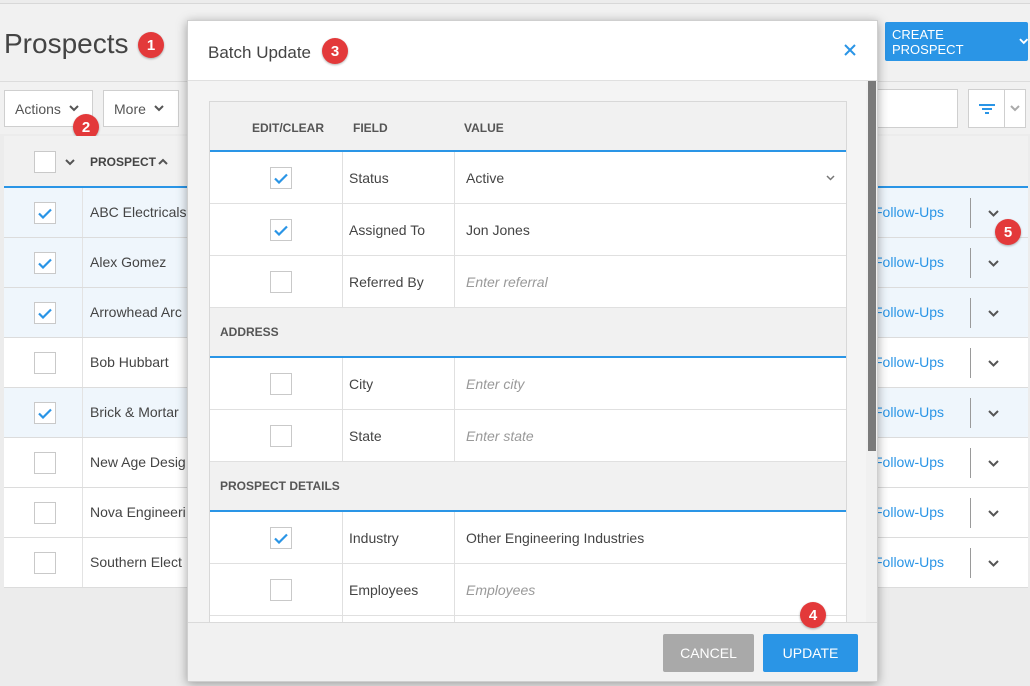  Describe the element at coordinates (136, 562) in the screenshot. I see `prospect-name: Southern Elect` at that location.